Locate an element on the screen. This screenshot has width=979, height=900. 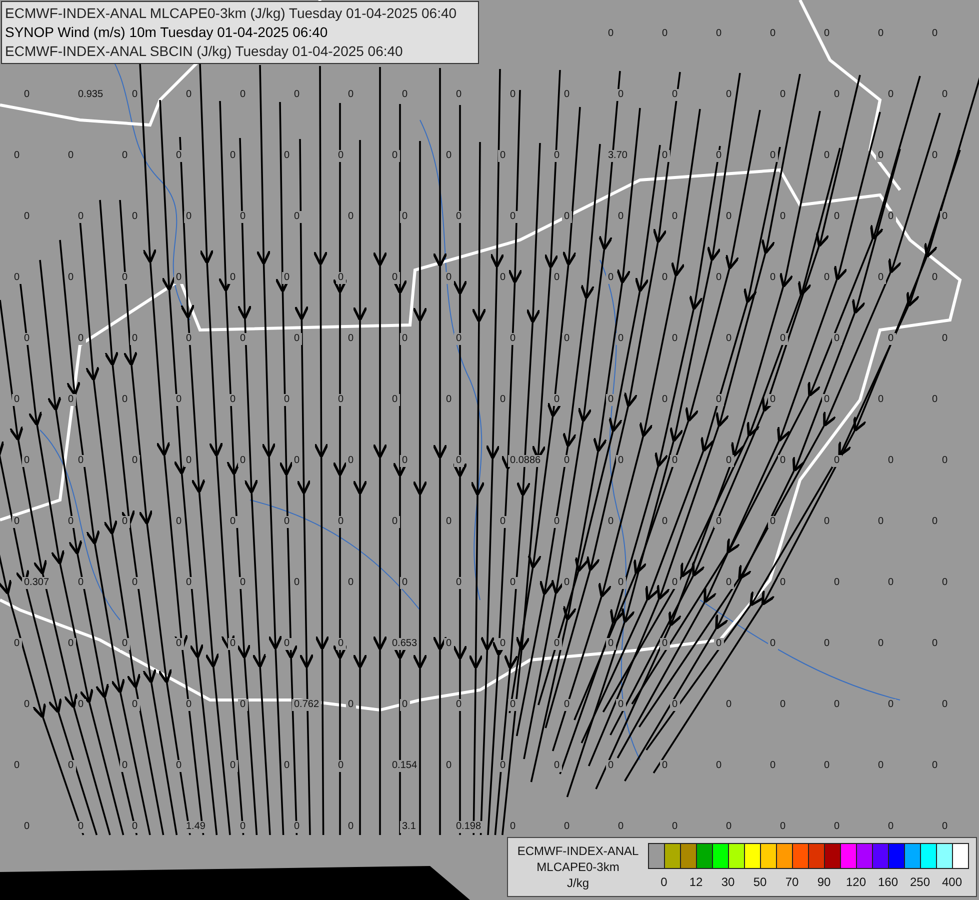
station-value: 0.307 is located at coordinates (37, 583).